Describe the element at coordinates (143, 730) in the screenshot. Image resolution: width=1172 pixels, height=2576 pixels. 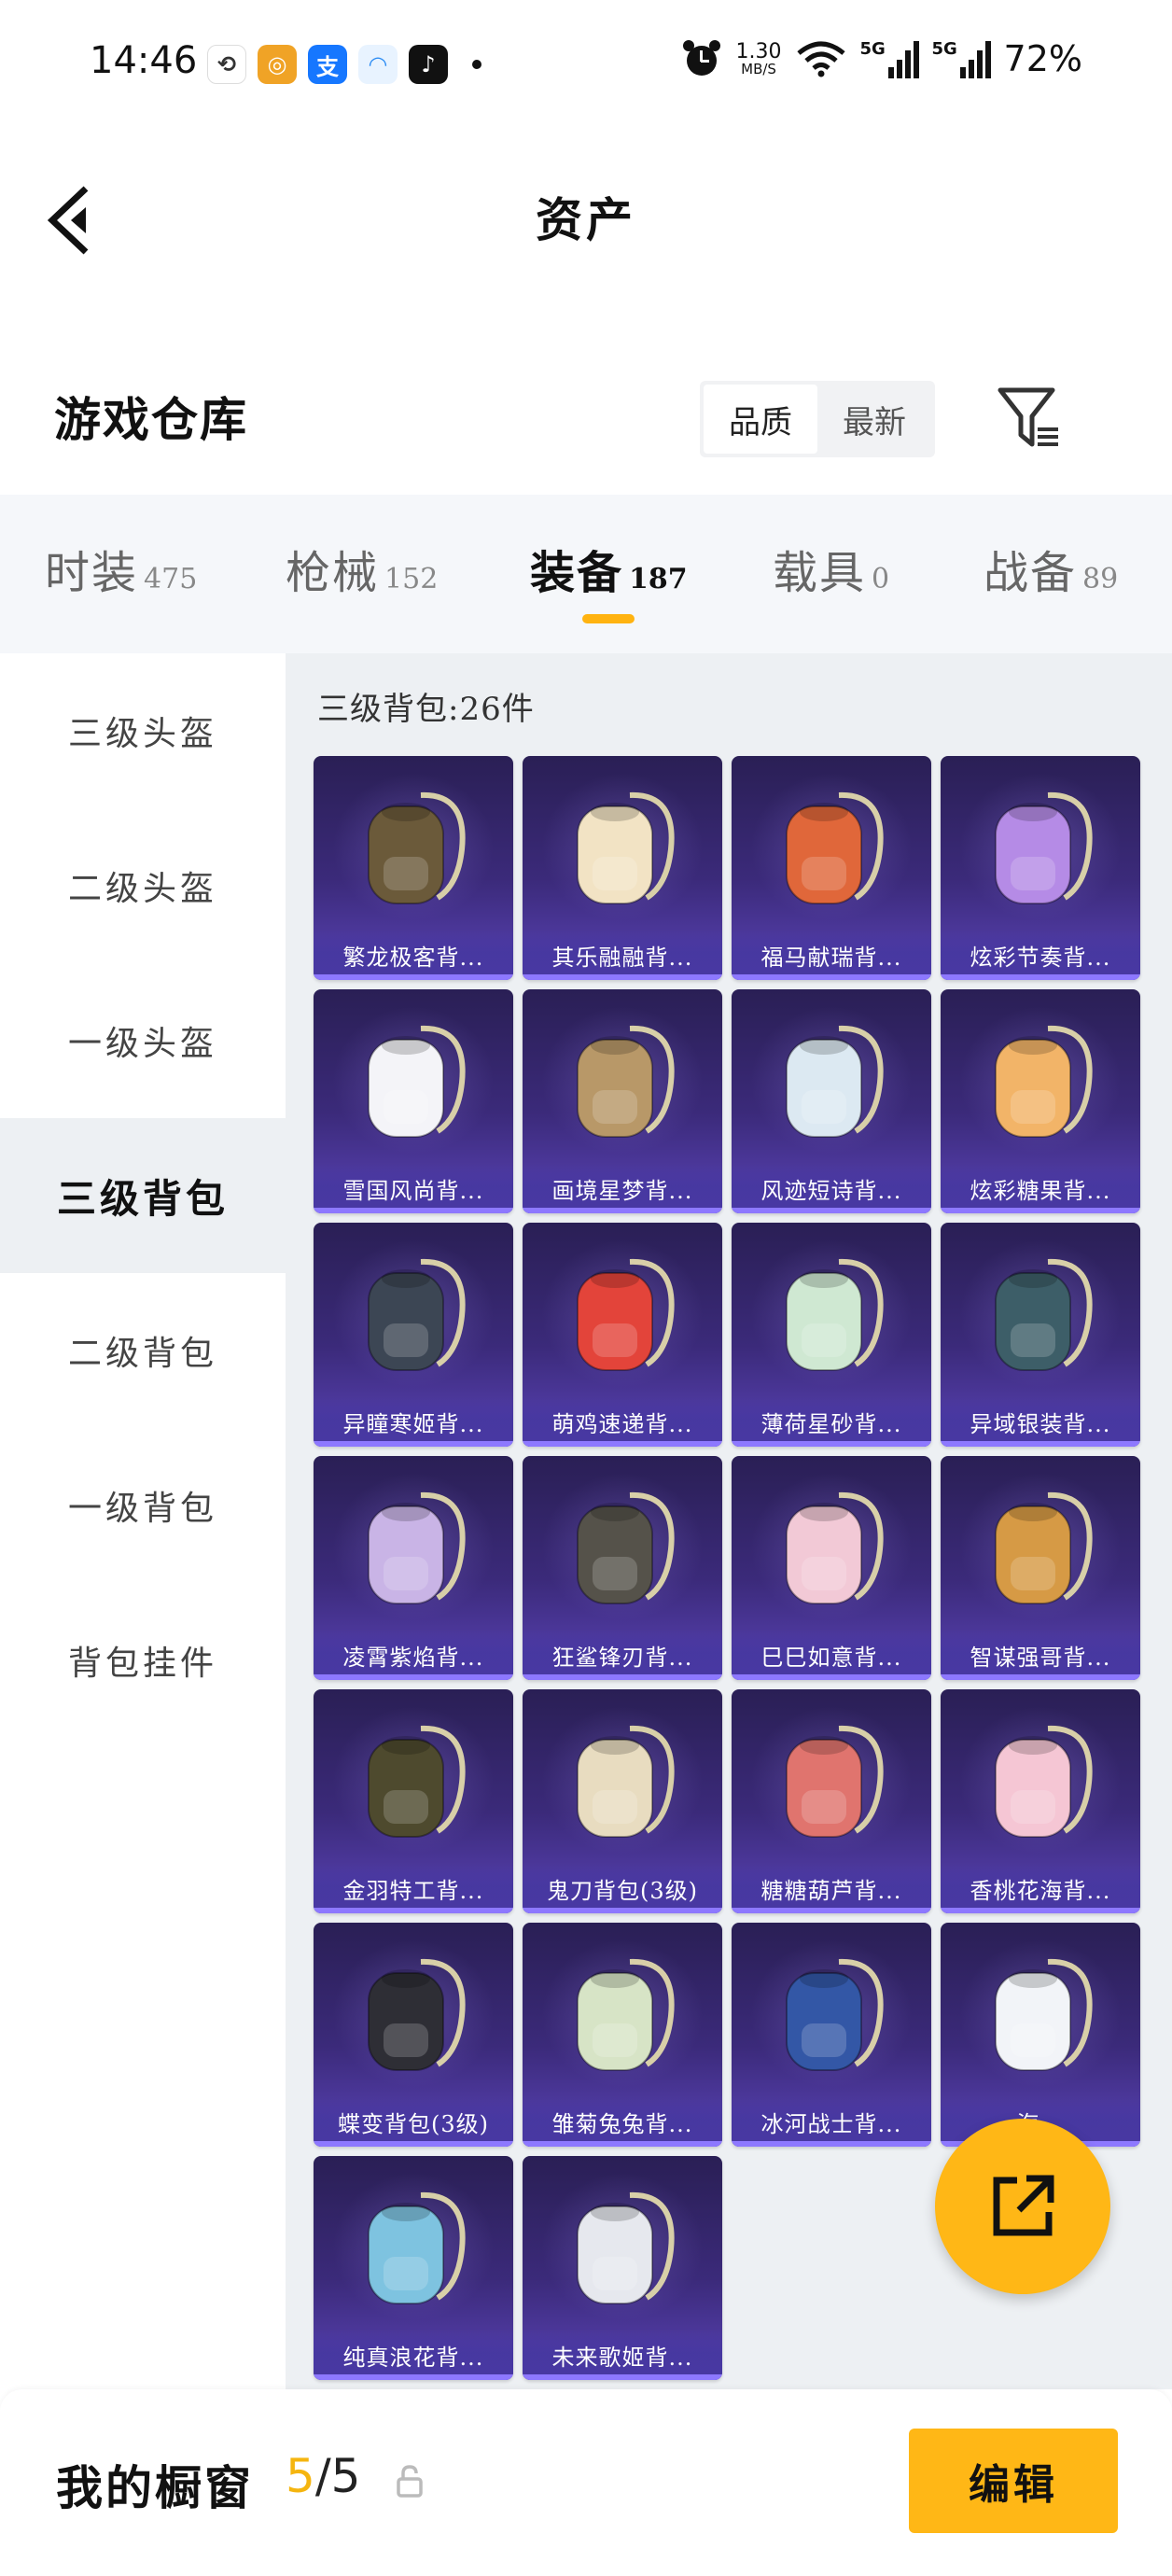
I see `sidebar-item-helmet-3: 三级头盔` at that location.